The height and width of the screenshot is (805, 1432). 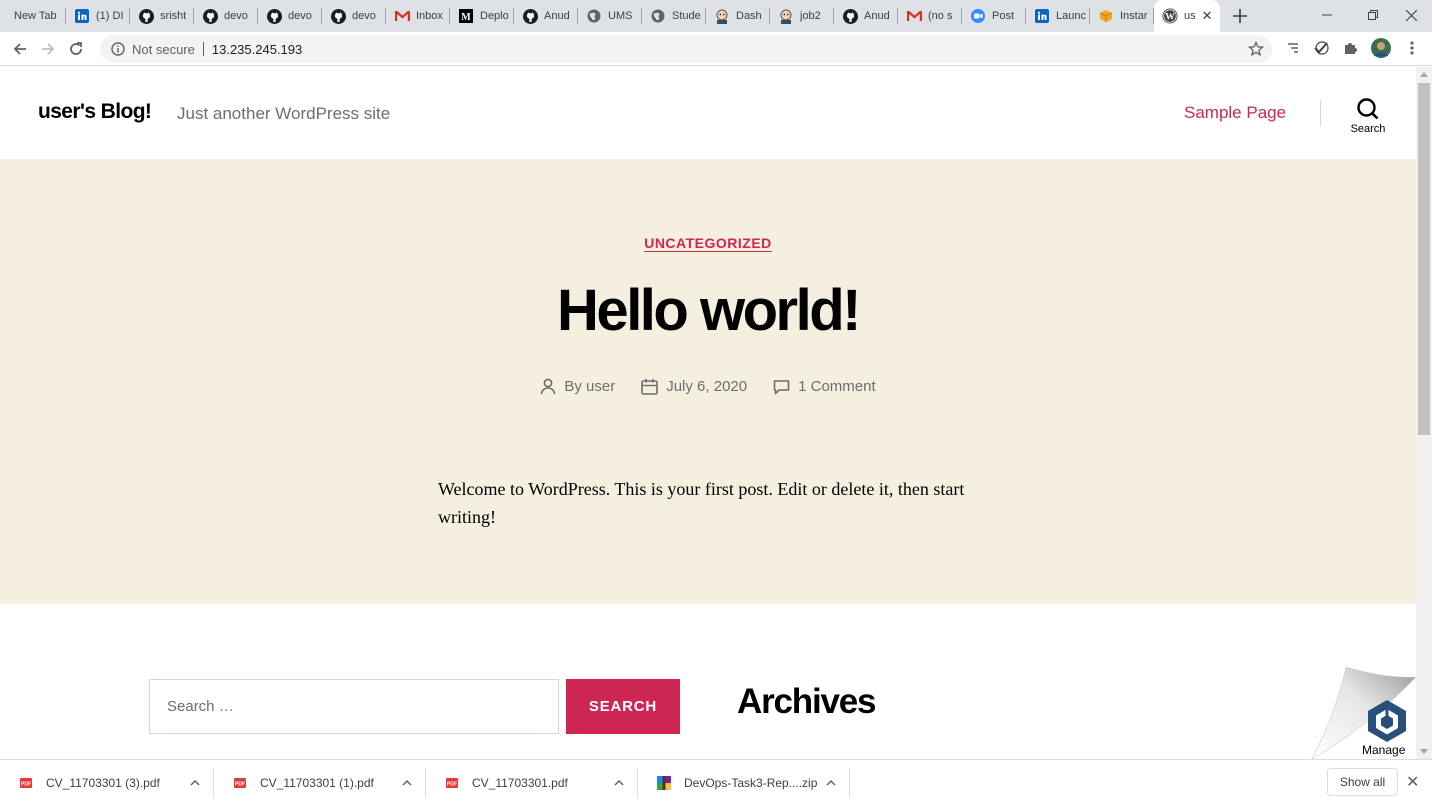 What do you see at coordinates (781, 386) in the screenshot?
I see `comment-icon` at bounding box center [781, 386].